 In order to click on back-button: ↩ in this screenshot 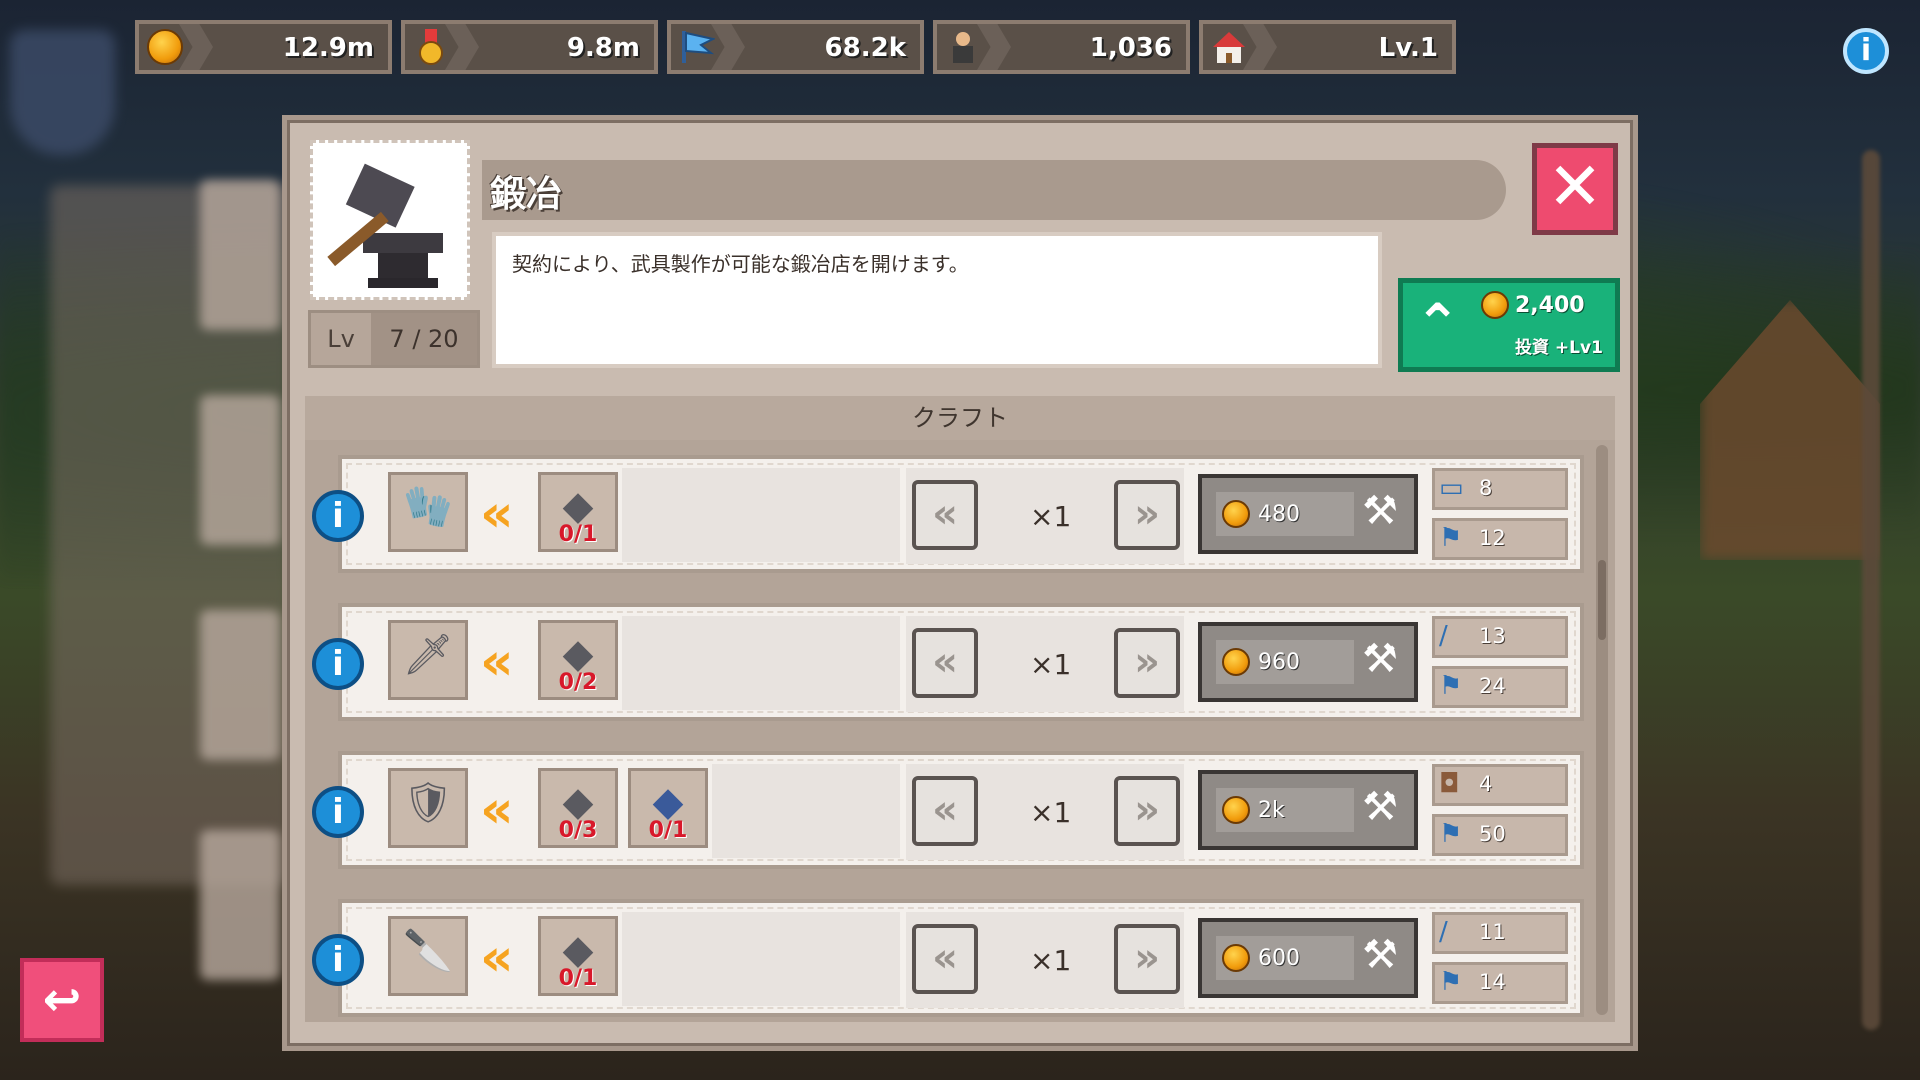, I will do `click(62, 1000)`.